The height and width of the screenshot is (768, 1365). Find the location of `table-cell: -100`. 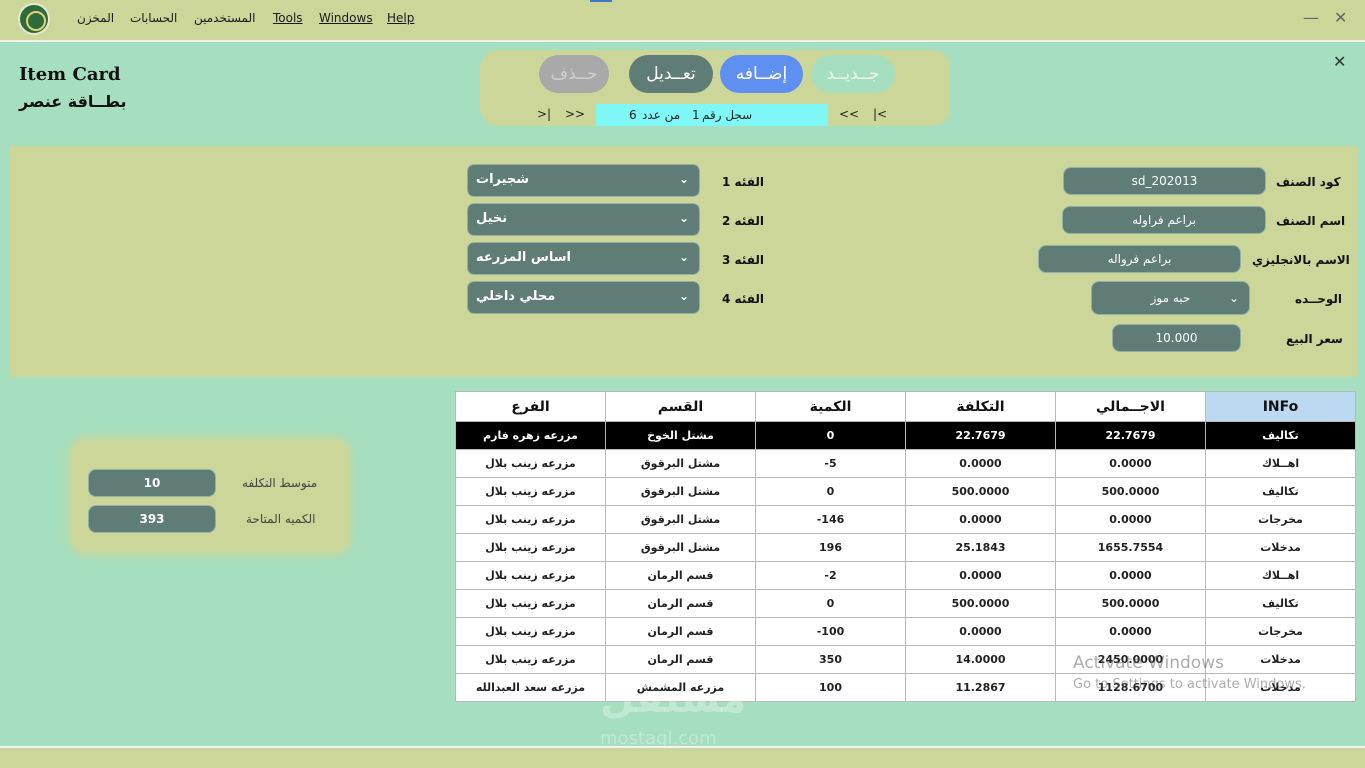

table-cell: -100 is located at coordinates (830, 631).